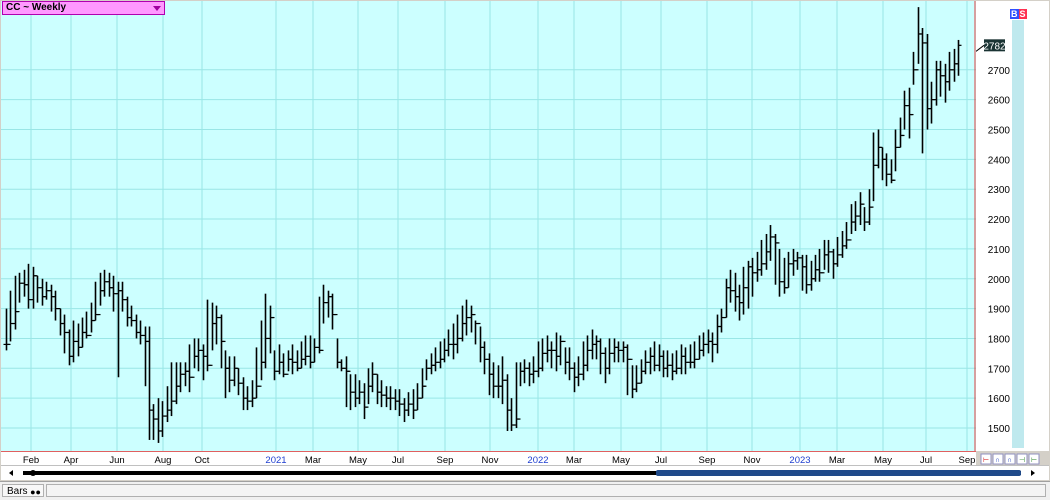 The width and height of the screenshot is (1050, 500). Describe the element at coordinates (33, 473) in the screenshot. I see `scroll-start-handle` at that location.